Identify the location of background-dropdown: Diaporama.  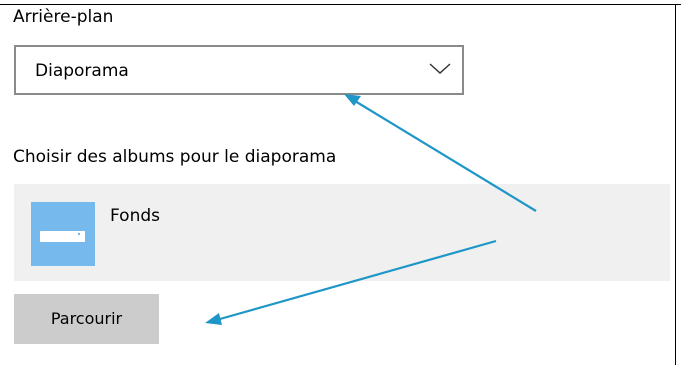
(239, 70).